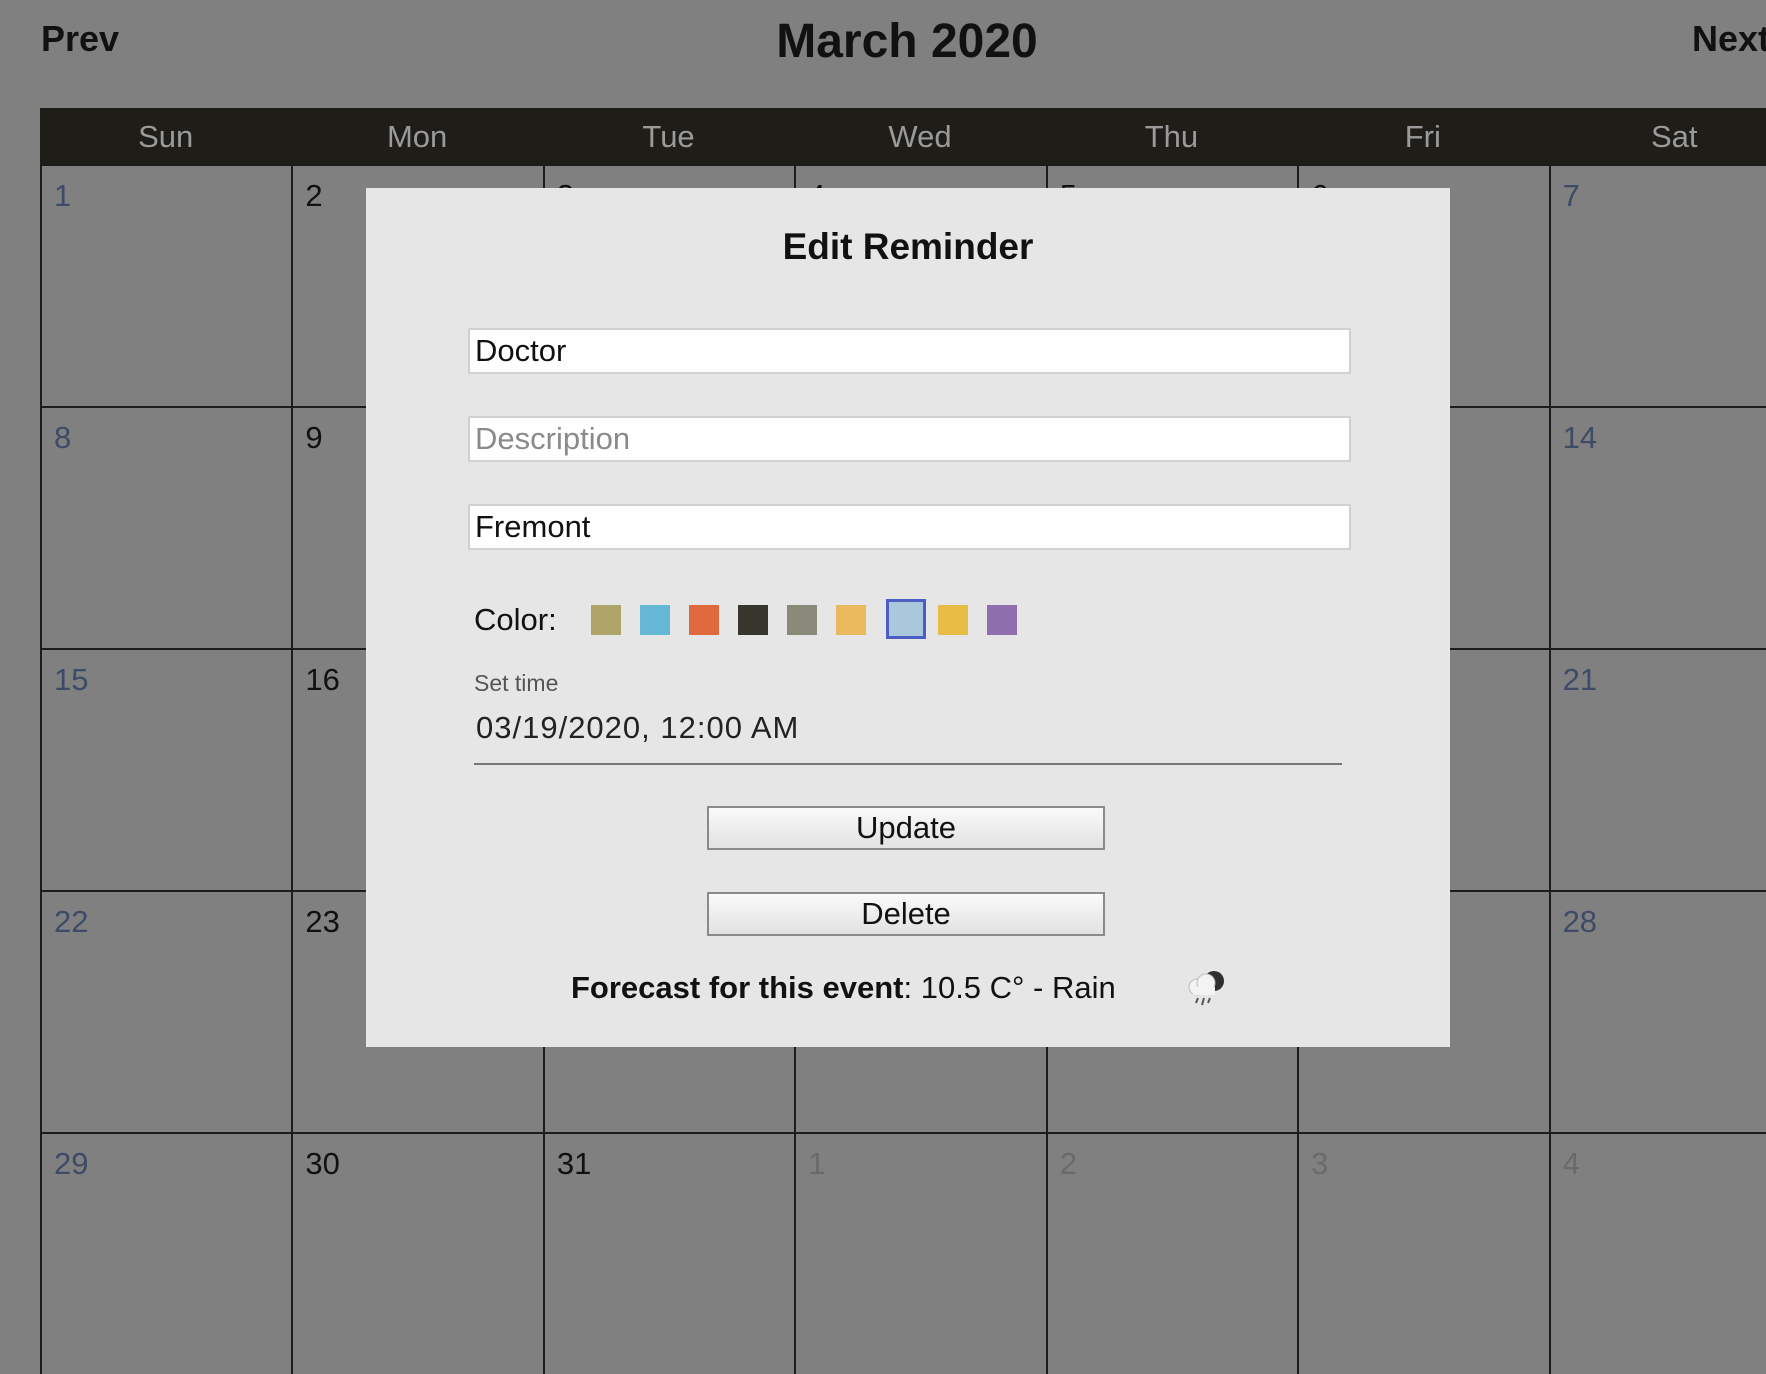  What do you see at coordinates (668, 136) in the screenshot?
I see `weekday-label: Tue` at bounding box center [668, 136].